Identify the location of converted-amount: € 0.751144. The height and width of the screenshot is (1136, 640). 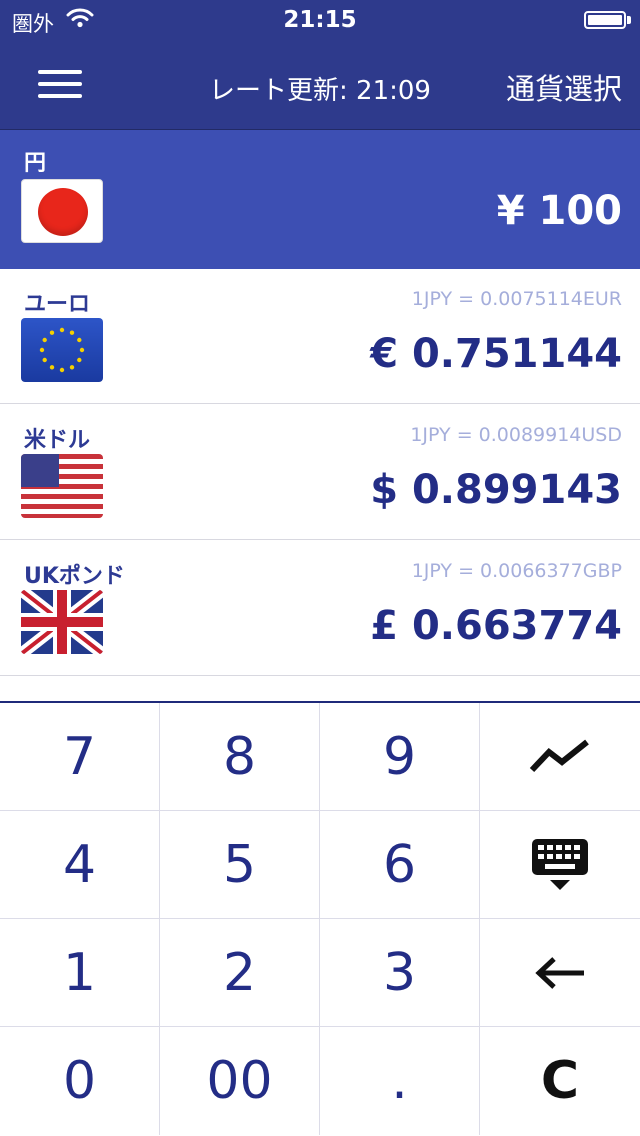
(496, 354).